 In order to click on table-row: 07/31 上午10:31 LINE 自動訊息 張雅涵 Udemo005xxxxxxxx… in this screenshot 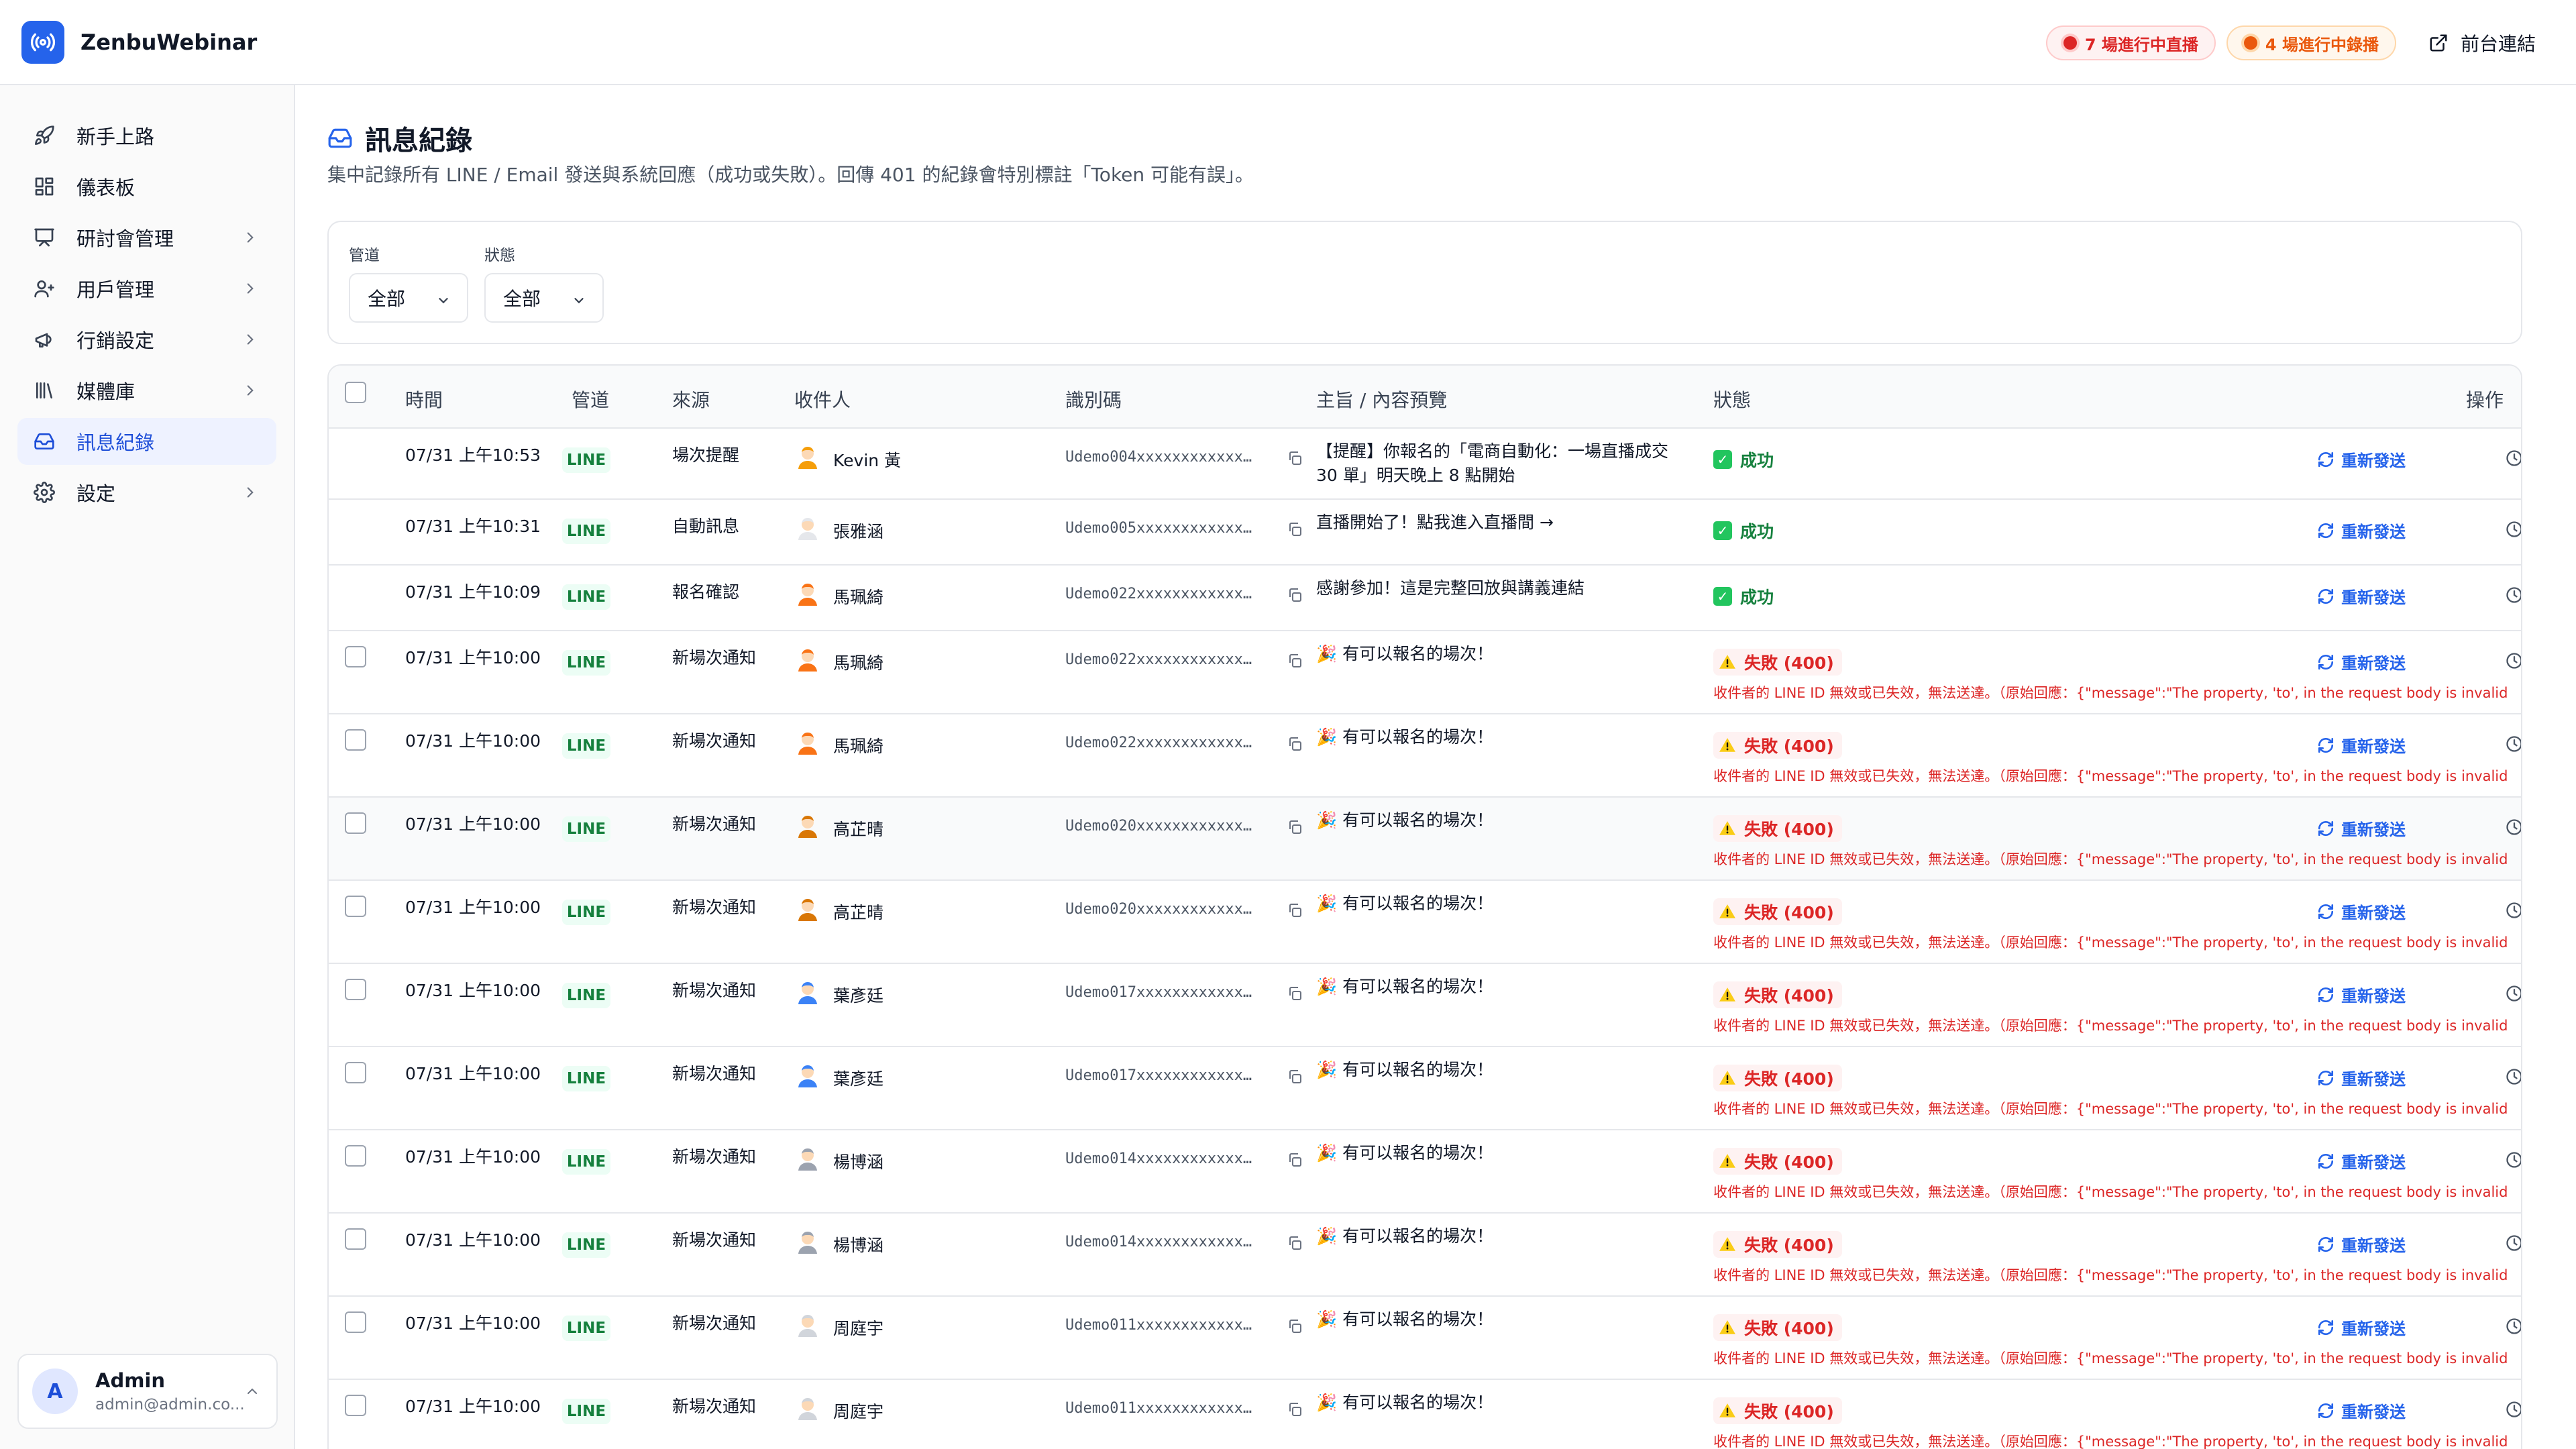, I will do `click(1425, 533)`.